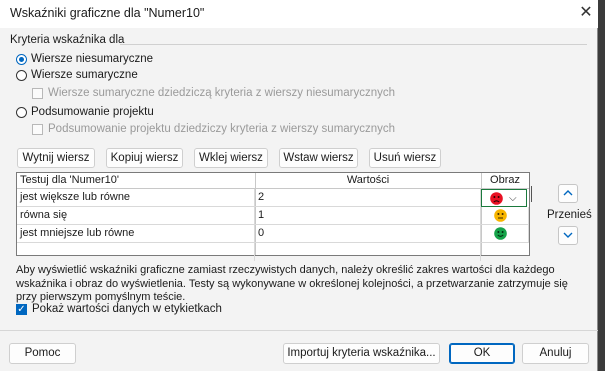 This screenshot has width=605, height=371. What do you see at coordinates (21, 59) in the screenshot?
I see `radio-button-selected-icon` at bounding box center [21, 59].